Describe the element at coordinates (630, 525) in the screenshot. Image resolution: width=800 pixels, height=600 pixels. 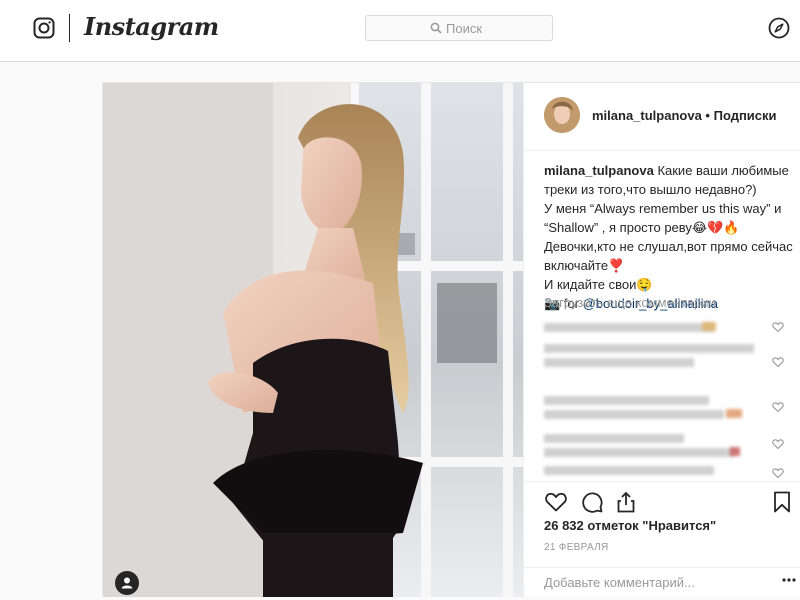
I see `like-count: 26 832 отметок "Нравится"` at that location.